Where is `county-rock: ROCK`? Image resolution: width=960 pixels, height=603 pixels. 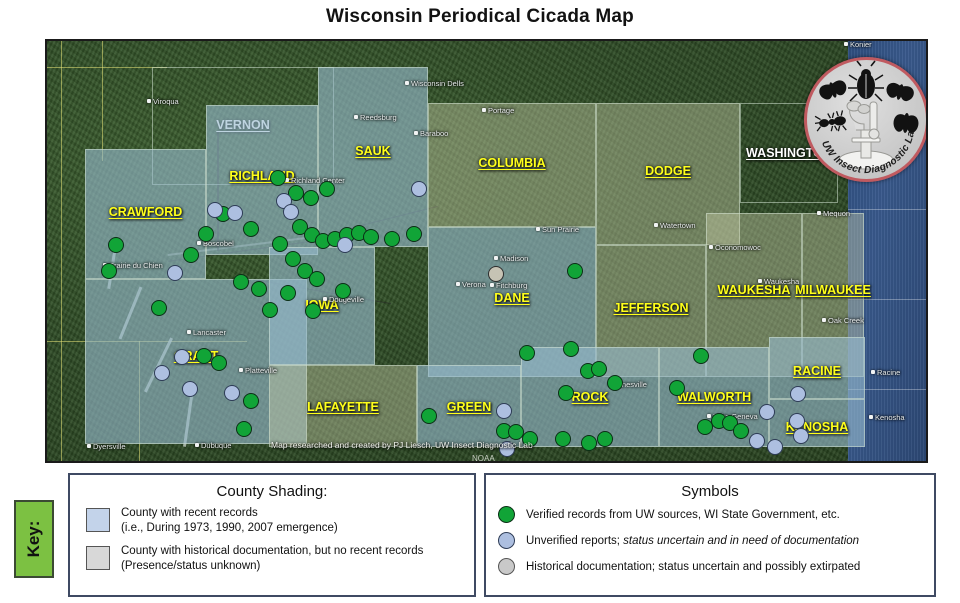
county-rock: ROCK is located at coordinates (590, 397).